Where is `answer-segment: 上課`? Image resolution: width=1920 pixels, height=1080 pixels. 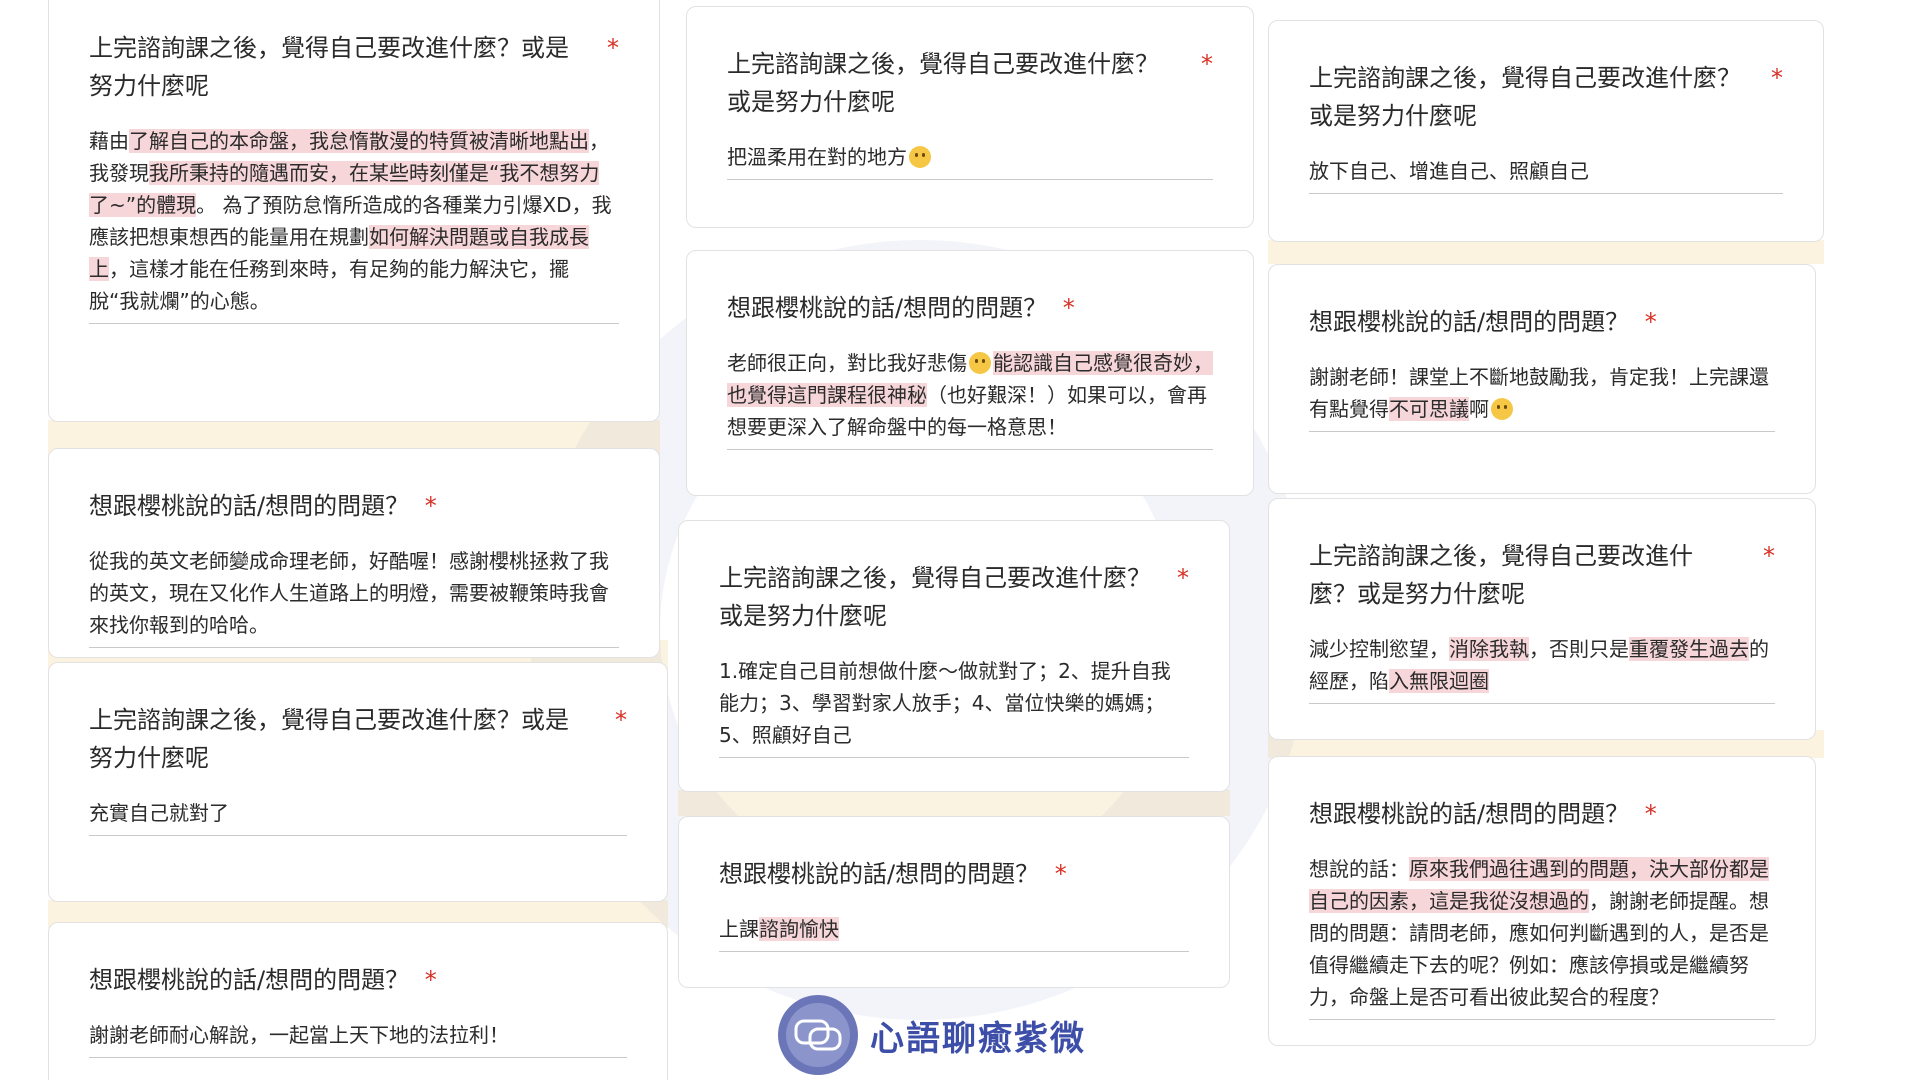 answer-segment: 上課 is located at coordinates (739, 929).